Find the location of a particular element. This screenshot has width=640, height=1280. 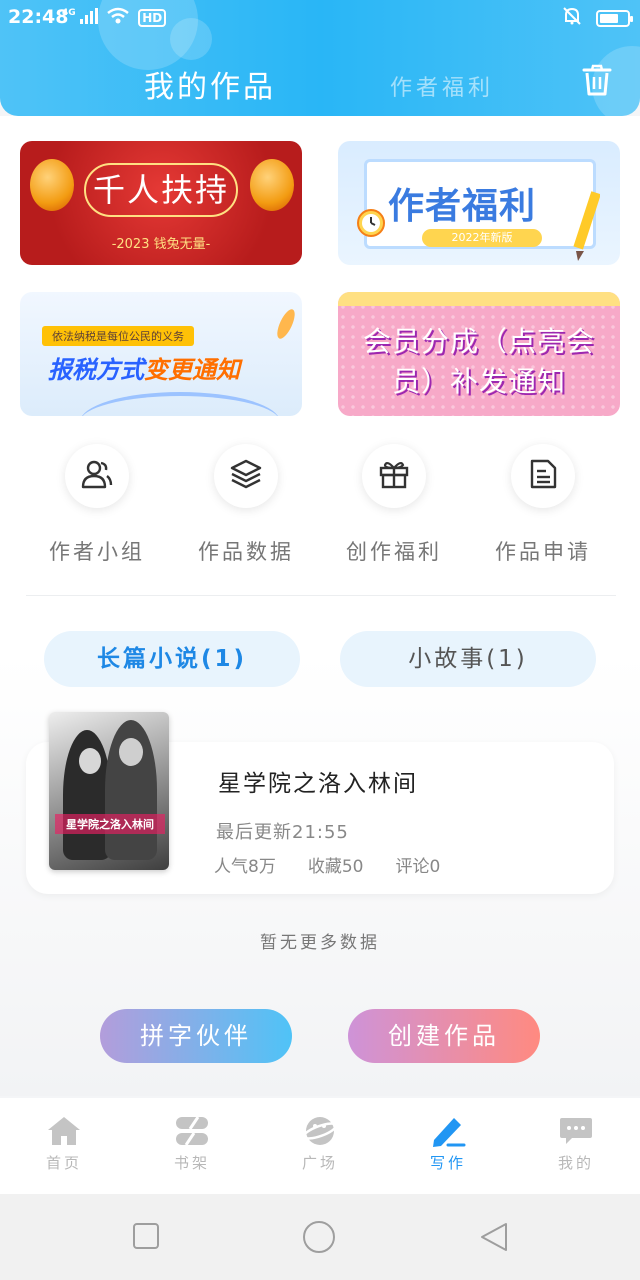

action-work-data: 作品数据 is located at coordinates (246, 505).